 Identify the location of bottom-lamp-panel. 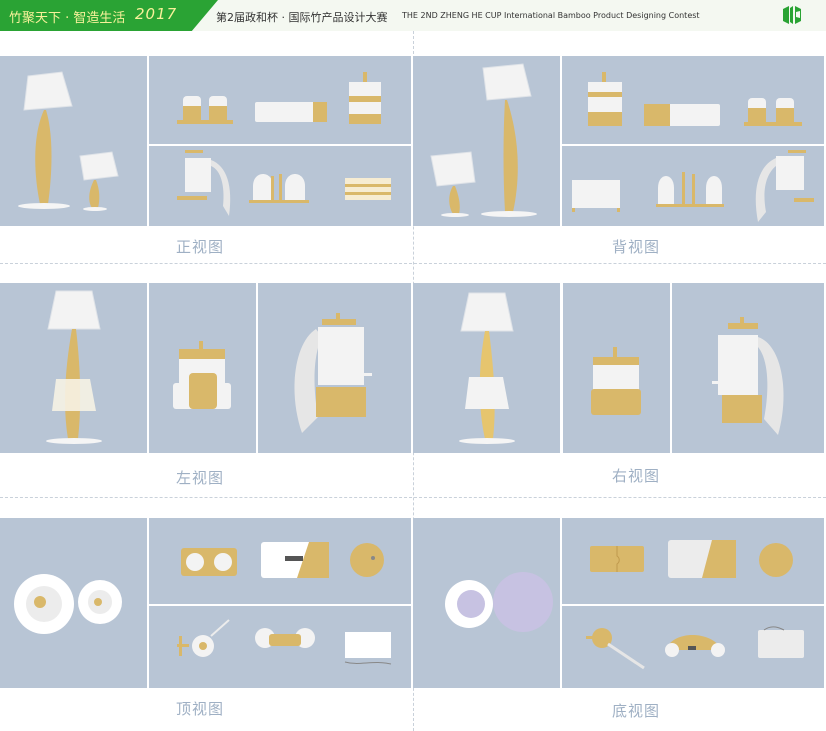
(486, 603).